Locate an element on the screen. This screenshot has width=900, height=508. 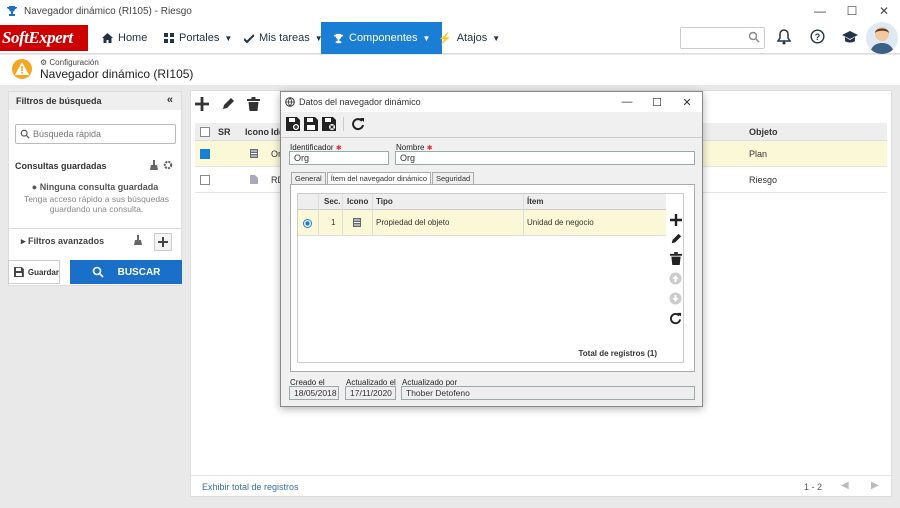
radio-selected-icon is located at coordinates (307, 223).